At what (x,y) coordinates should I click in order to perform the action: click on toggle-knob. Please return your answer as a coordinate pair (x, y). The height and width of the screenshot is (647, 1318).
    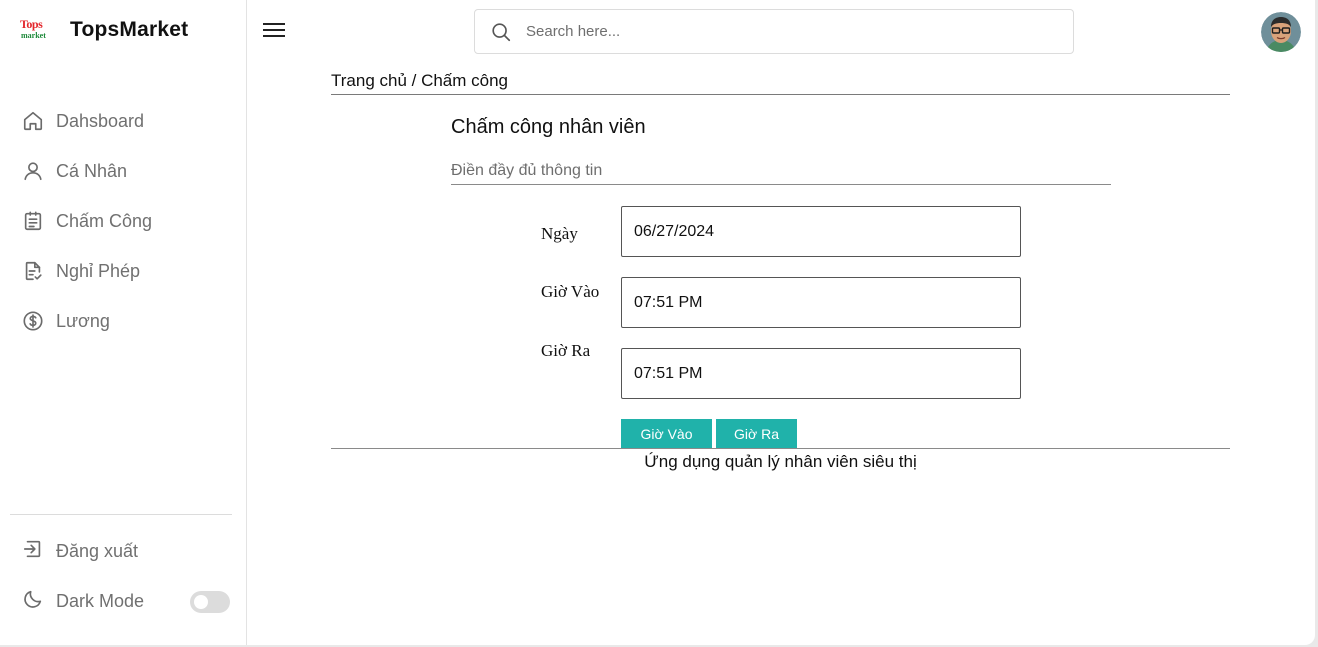
    Looking at the image, I should click on (201, 602).